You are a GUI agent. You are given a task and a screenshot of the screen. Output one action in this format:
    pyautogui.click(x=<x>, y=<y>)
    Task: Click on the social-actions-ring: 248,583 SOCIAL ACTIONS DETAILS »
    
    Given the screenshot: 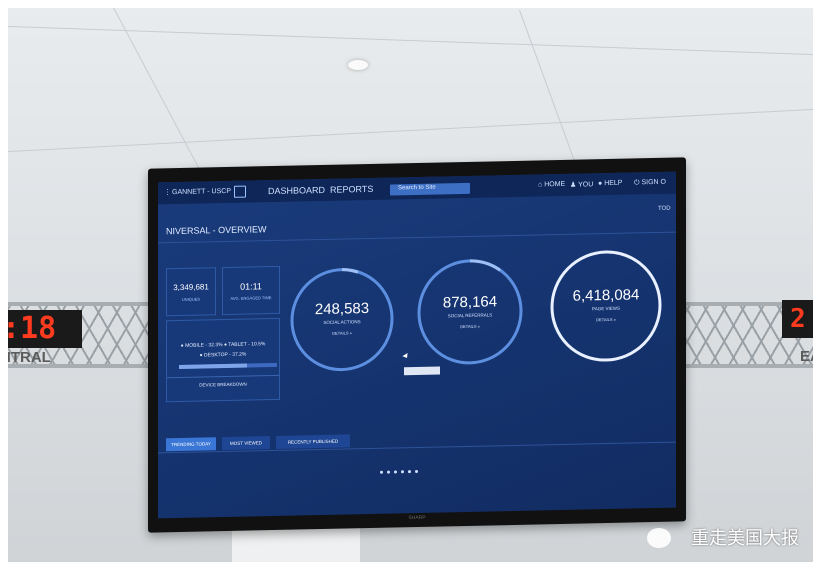 What is the action you would take?
    pyautogui.click(x=342, y=319)
    